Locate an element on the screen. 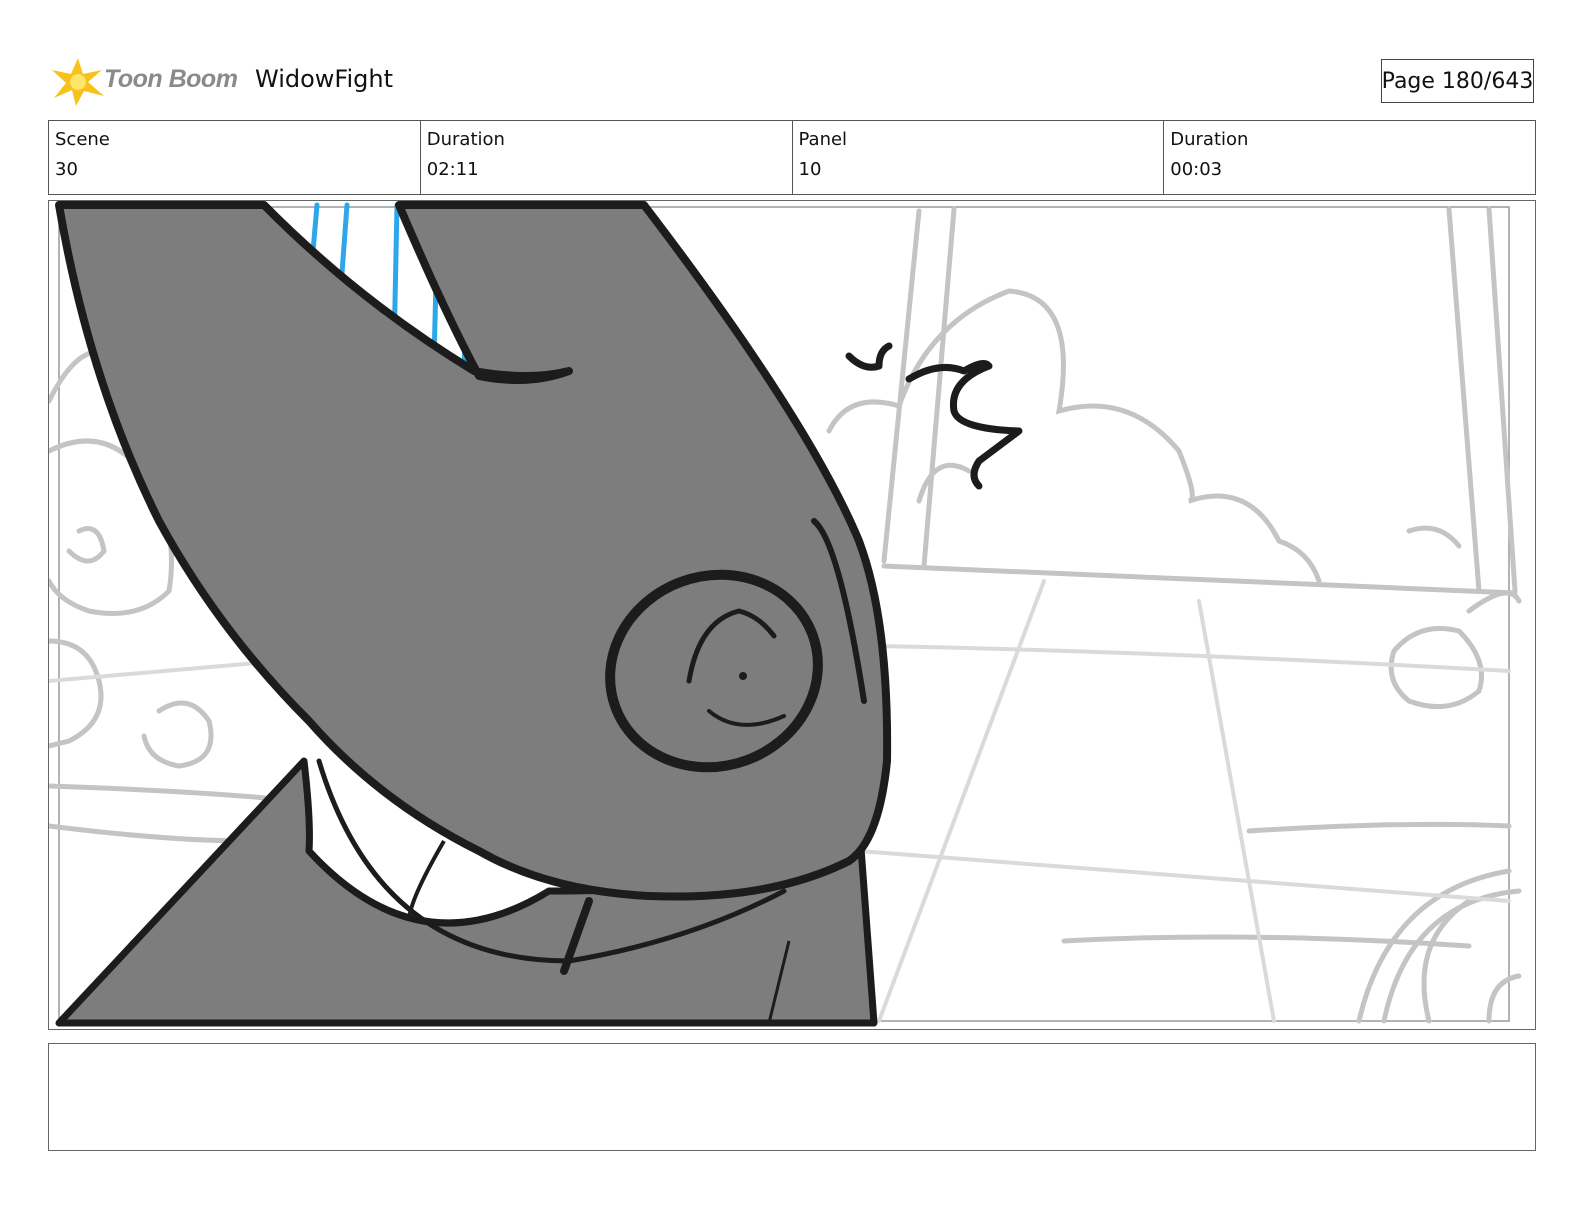 This screenshot has height=1224, width=1584. scene-value: 30 is located at coordinates (66, 169).